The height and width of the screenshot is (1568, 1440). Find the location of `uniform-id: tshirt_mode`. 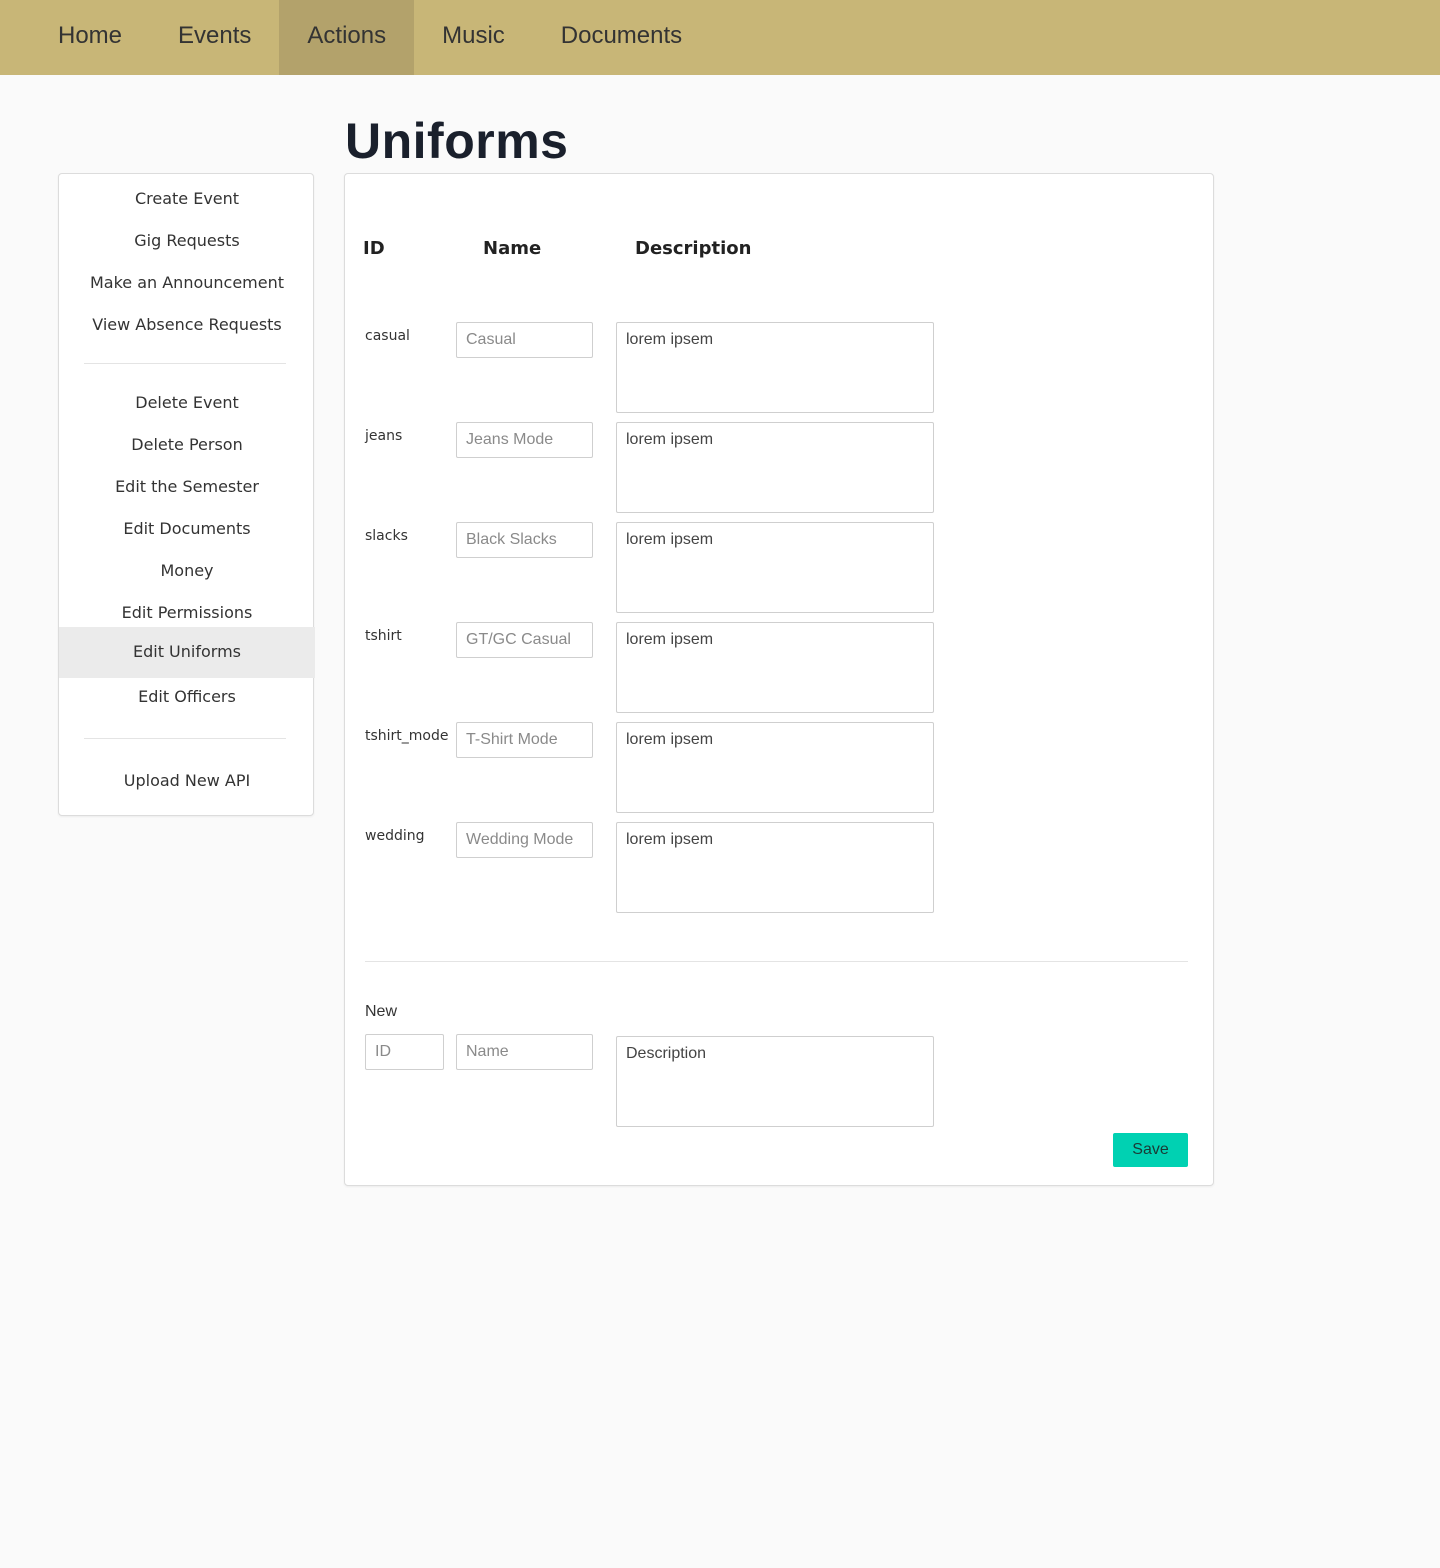

uniform-id: tshirt_mode is located at coordinates (407, 736).